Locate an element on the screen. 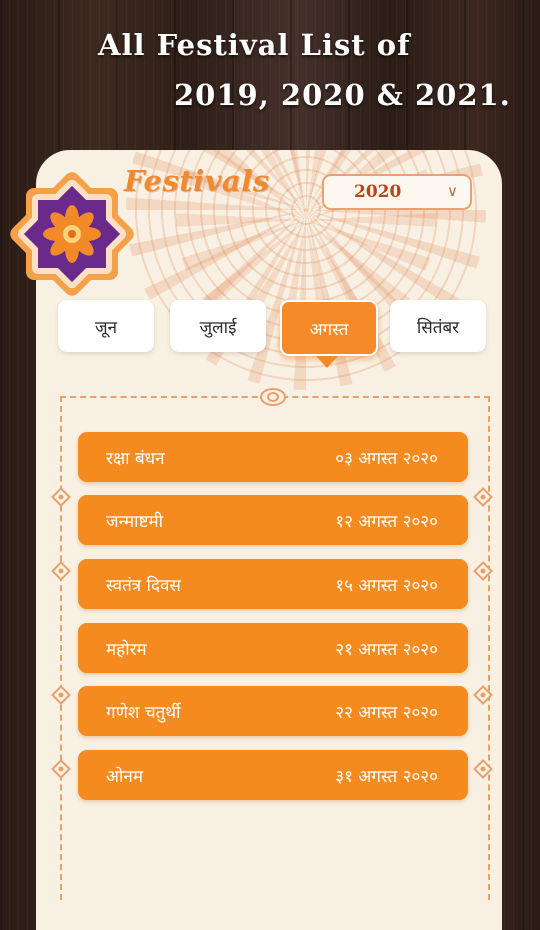 Image resolution: width=540 pixels, height=930 pixels. festival-date: ३१ अगस्त २०२० is located at coordinates (386, 777).